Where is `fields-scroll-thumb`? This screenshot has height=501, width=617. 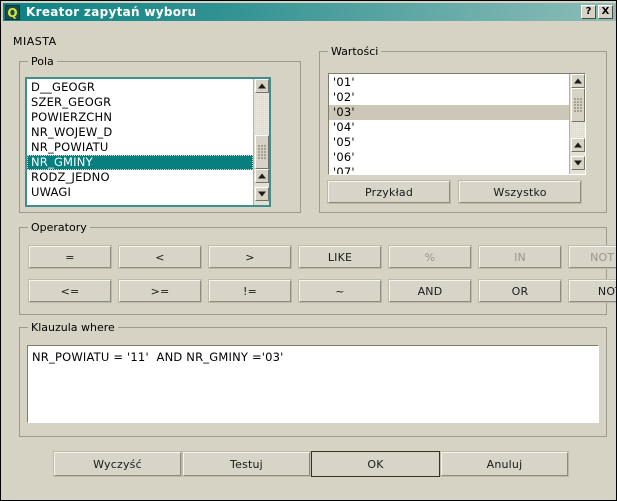
fields-scroll-thumb is located at coordinates (262, 152).